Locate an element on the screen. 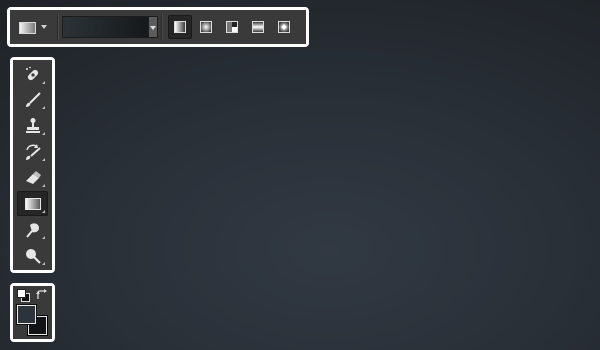 This screenshot has width=600, height=350. blur-tool is located at coordinates (32, 229).